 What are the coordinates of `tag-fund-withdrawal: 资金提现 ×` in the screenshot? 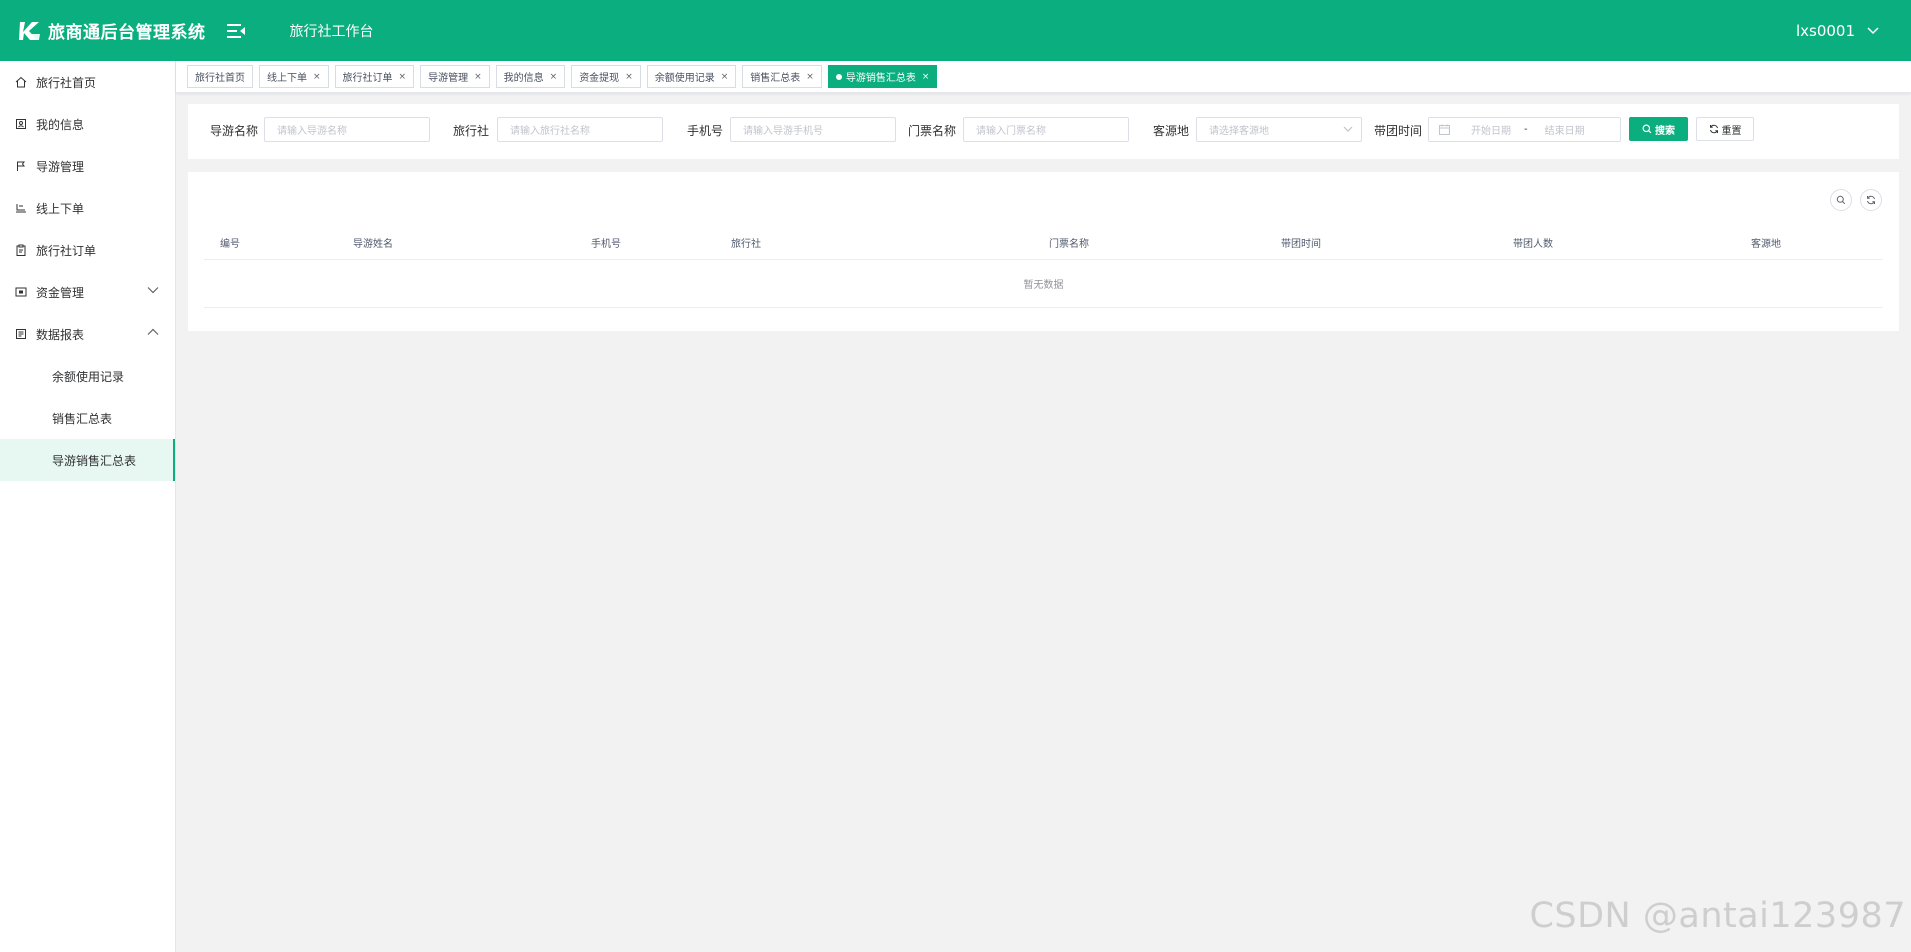 It's located at (606, 76).